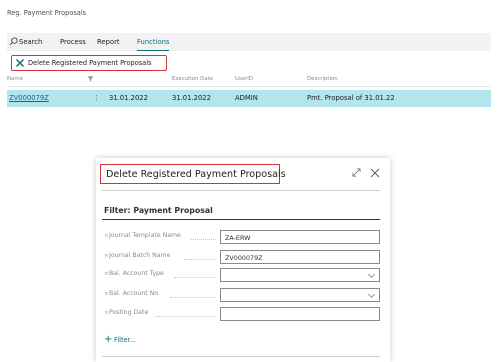 The width and height of the screenshot is (503, 362). Describe the element at coordinates (108, 42) in the screenshot. I see `report-tab: Report` at that location.